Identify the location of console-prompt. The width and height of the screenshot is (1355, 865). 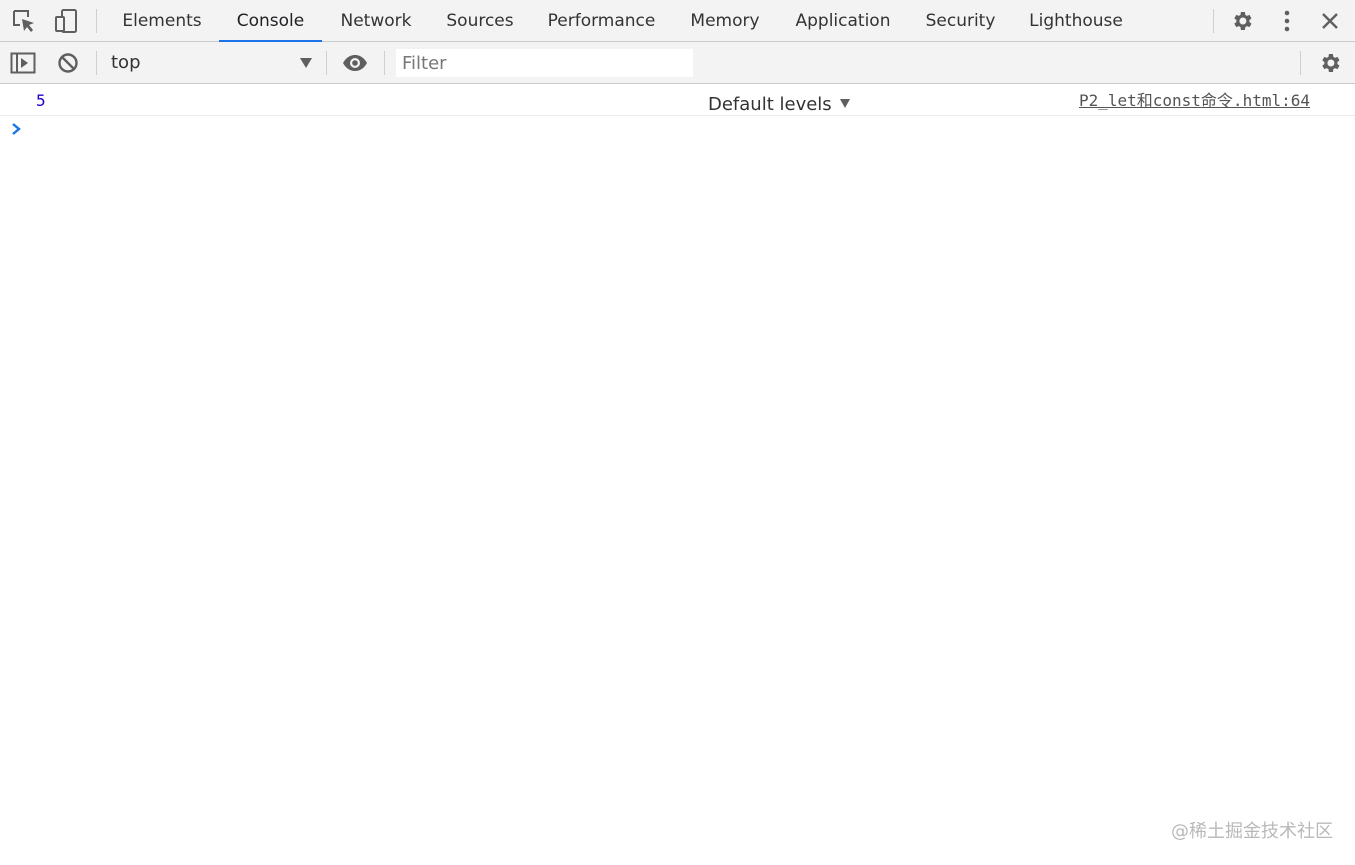
(677, 131).